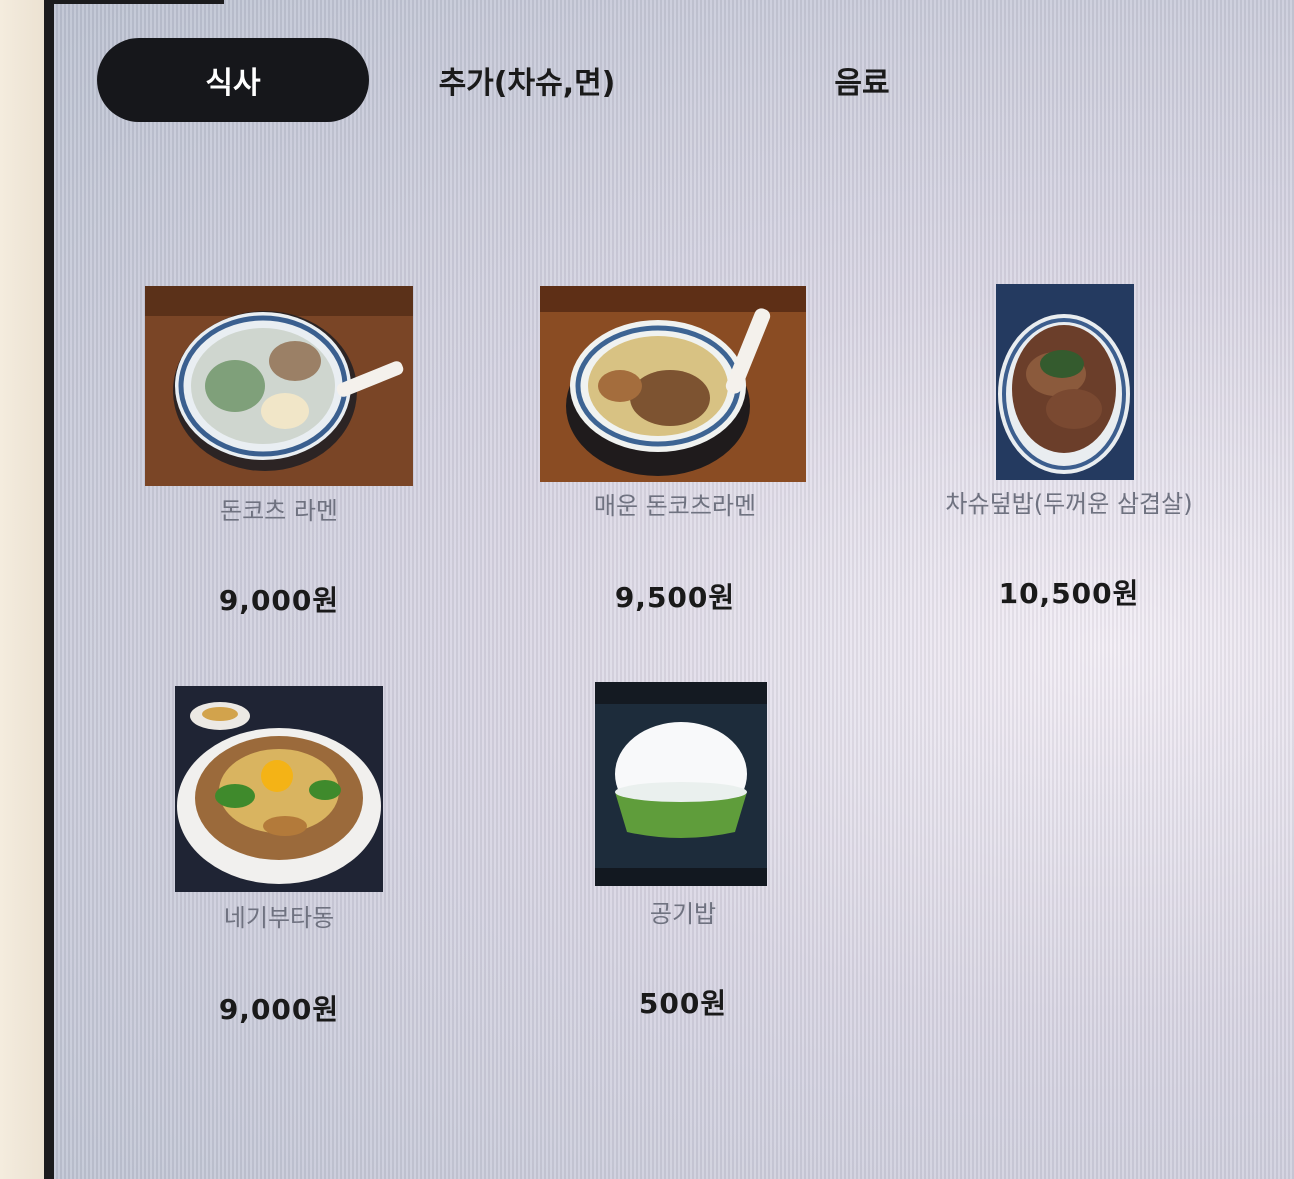 This screenshot has height=1179, width=1294. What do you see at coordinates (279, 789) in the screenshot?
I see `negi-butadon-photo` at bounding box center [279, 789].